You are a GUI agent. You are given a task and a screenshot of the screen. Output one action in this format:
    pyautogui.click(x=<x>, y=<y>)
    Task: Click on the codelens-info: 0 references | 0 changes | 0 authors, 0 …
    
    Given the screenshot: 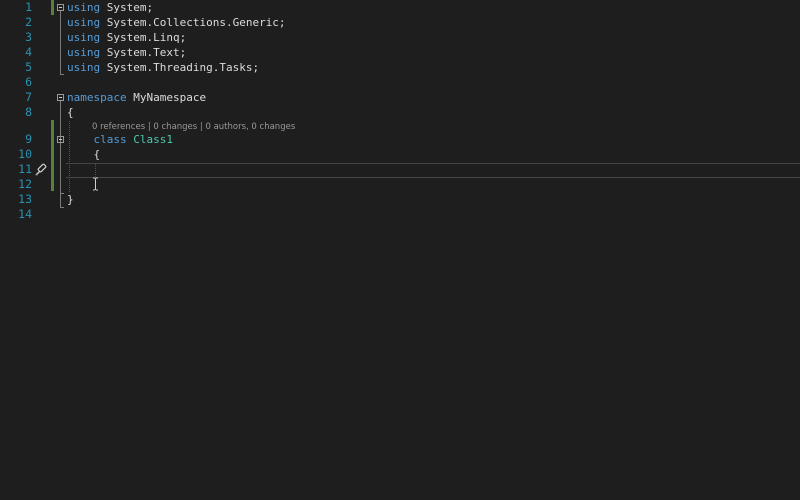 What is the action you would take?
    pyautogui.click(x=193, y=127)
    